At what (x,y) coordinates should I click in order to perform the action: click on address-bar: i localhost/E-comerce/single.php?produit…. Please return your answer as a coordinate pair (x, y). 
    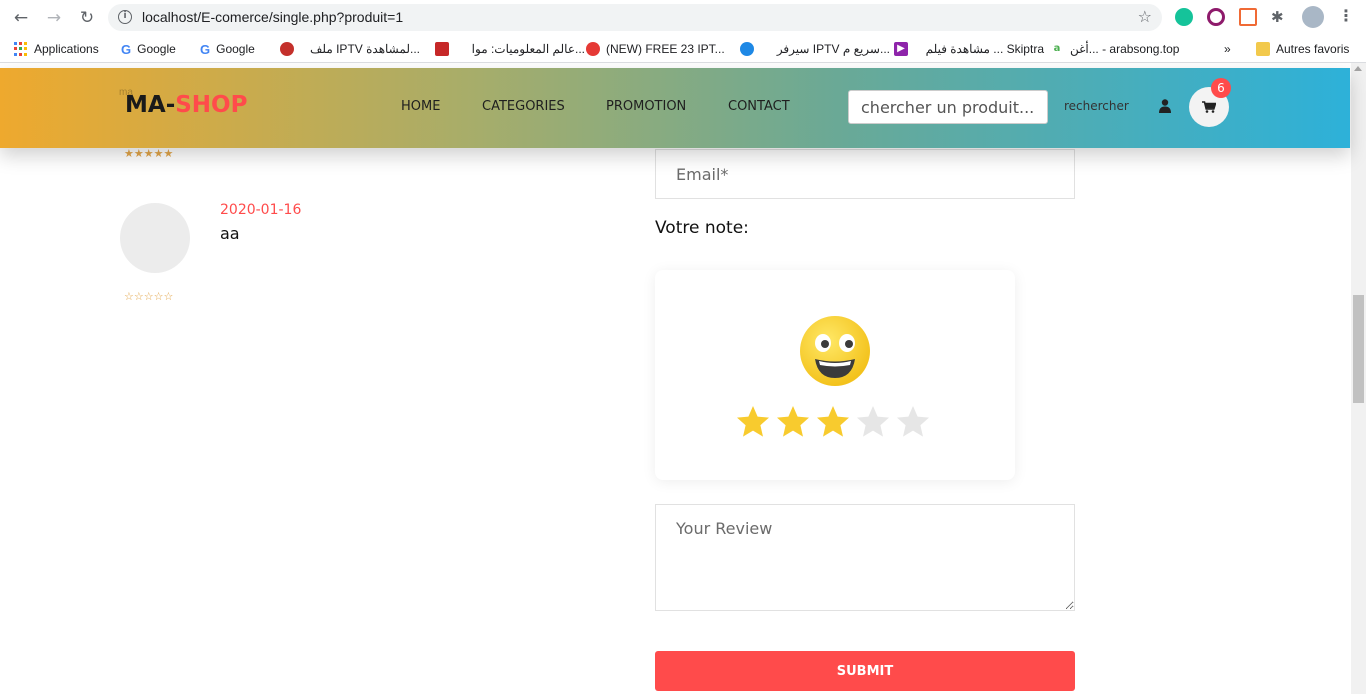
    Looking at the image, I should click on (635, 17).